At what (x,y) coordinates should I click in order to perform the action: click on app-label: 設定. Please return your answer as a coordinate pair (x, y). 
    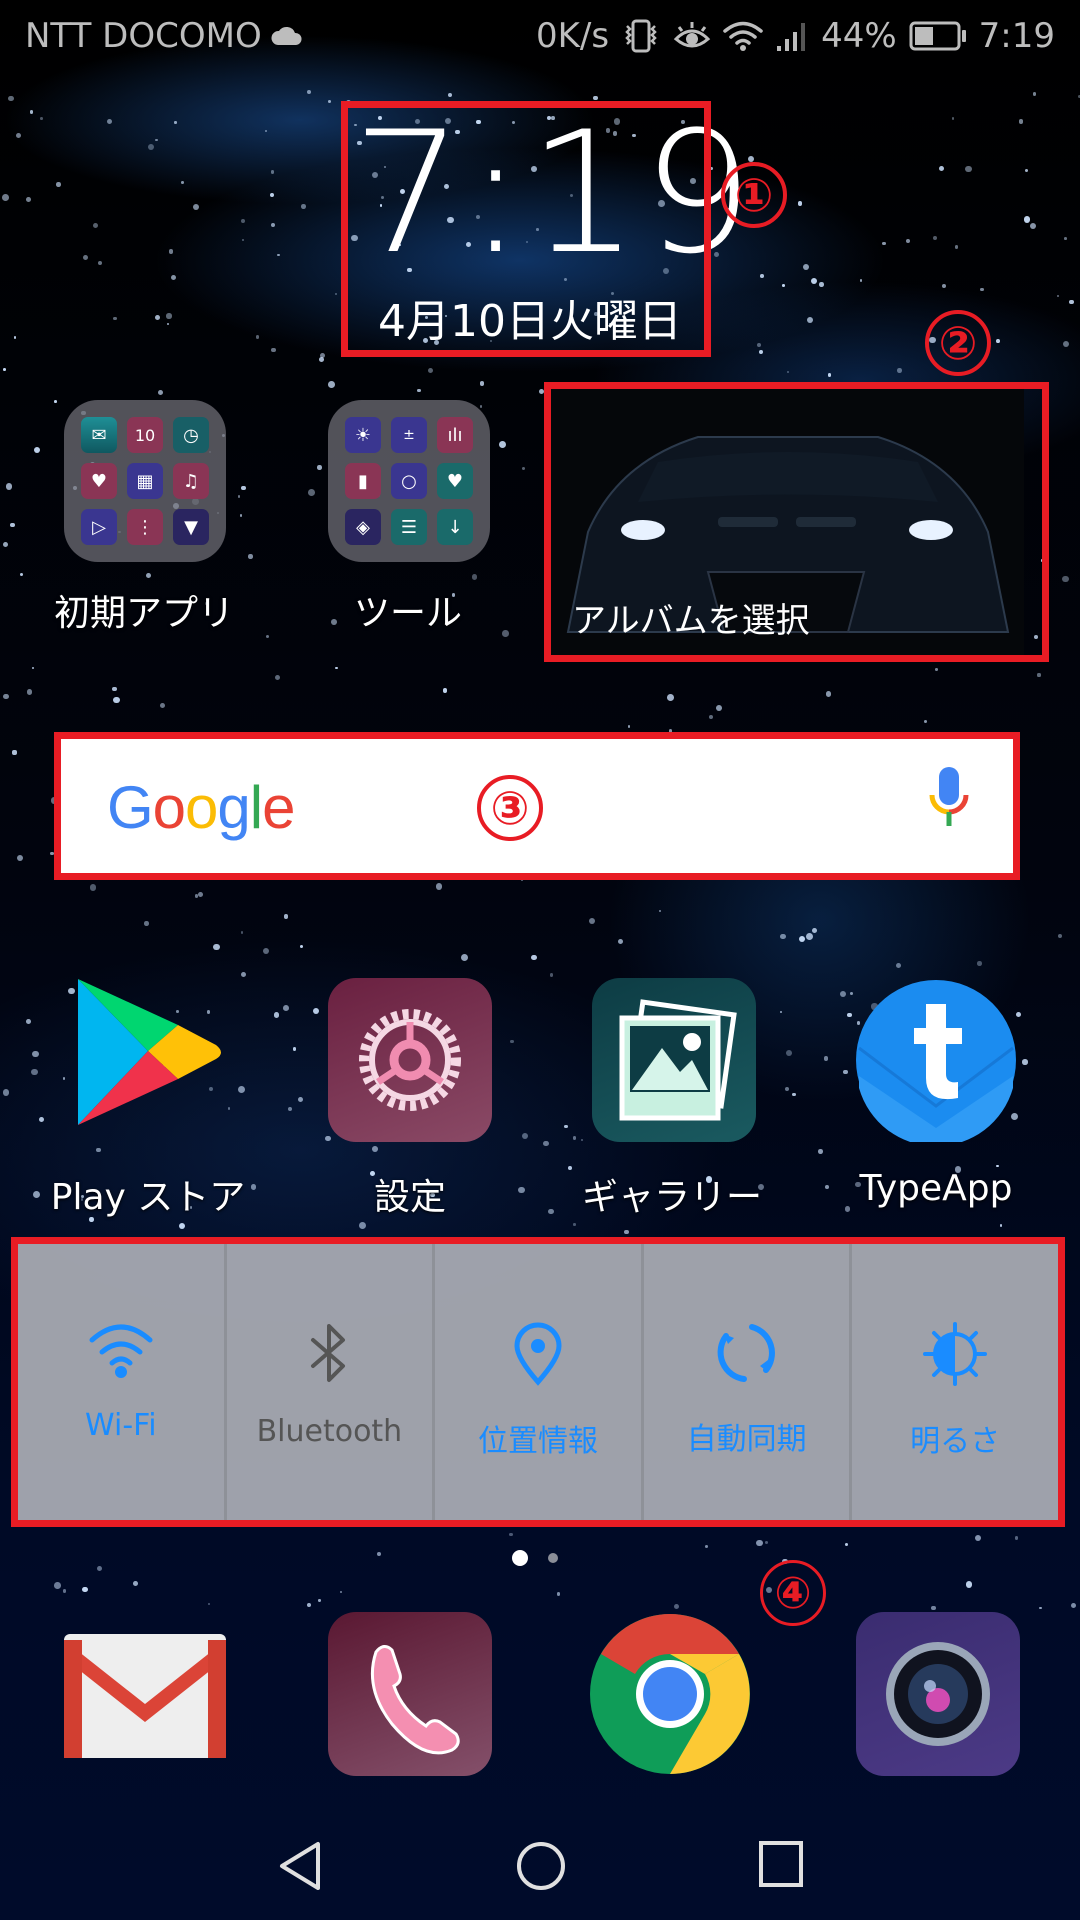
    Looking at the image, I should click on (409, 1197).